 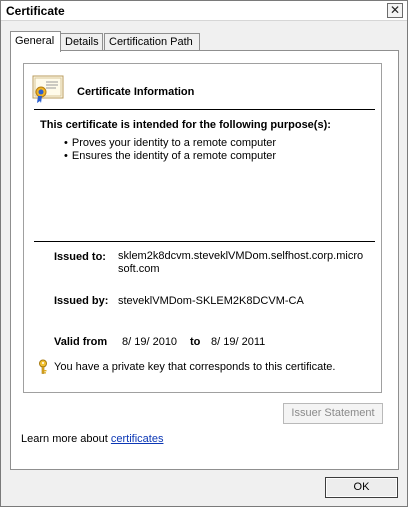 I want to click on tab-details: Details, so click(x=81, y=42).